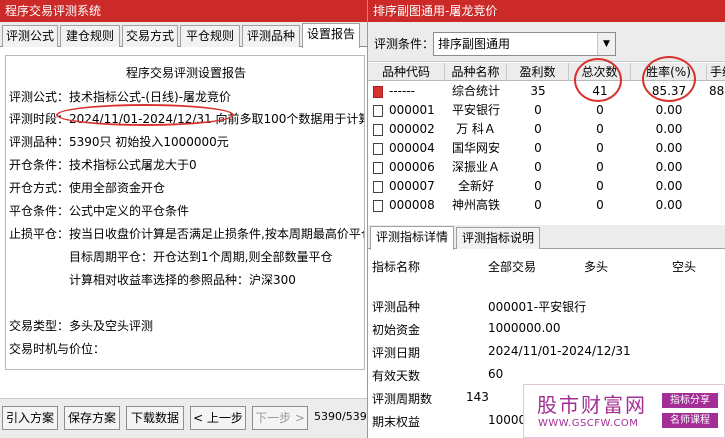 The width and height of the screenshot is (725, 438). Describe the element at coordinates (57, 349) in the screenshot. I see `report-line-trade-timing: 交易时机与价位：` at that location.